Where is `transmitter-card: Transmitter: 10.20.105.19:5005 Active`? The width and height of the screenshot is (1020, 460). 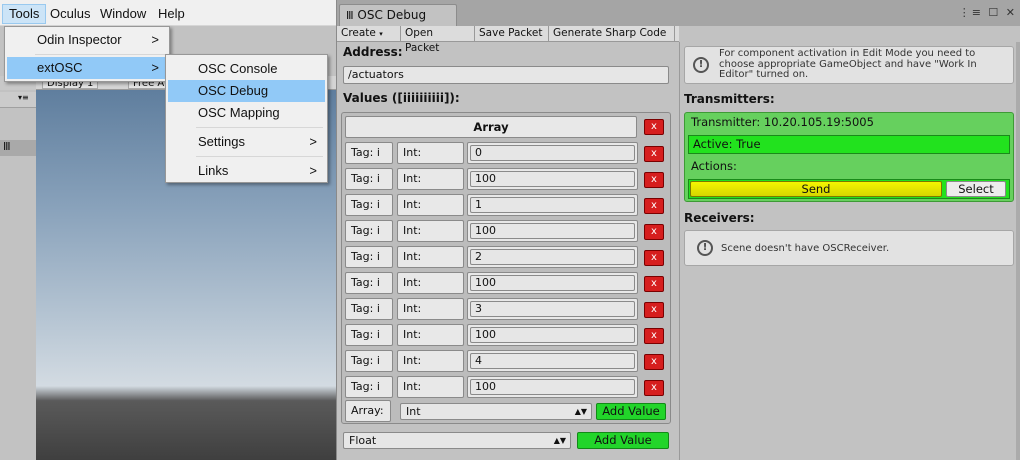
transmitter-card: Transmitter: 10.20.105.19:5005 Active is located at coordinates (849, 157).